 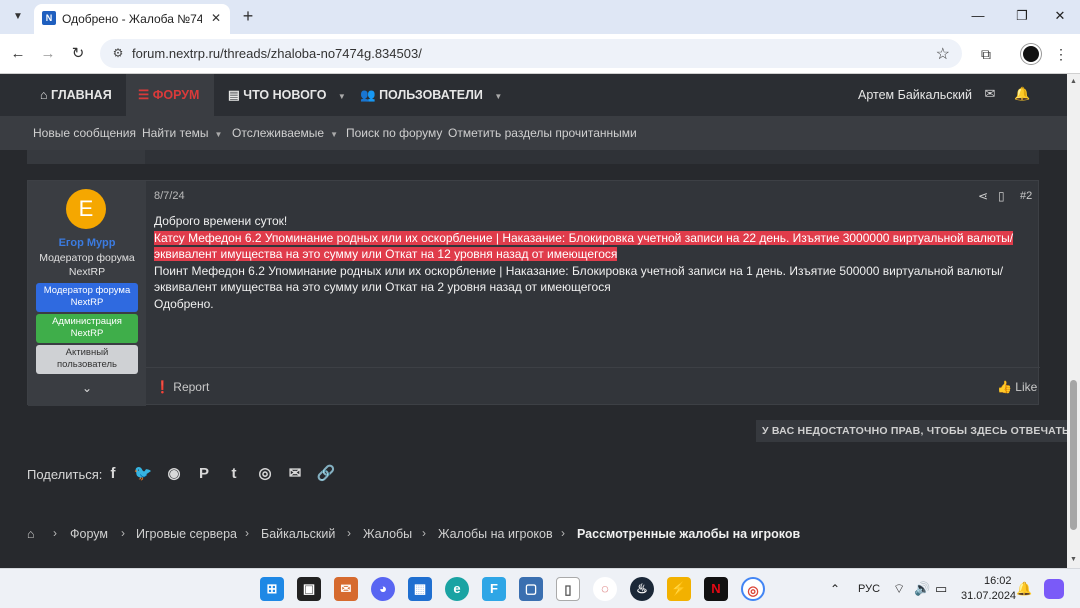 I want to click on whatsapp-icon: ◎, so click(x=265, y=474).